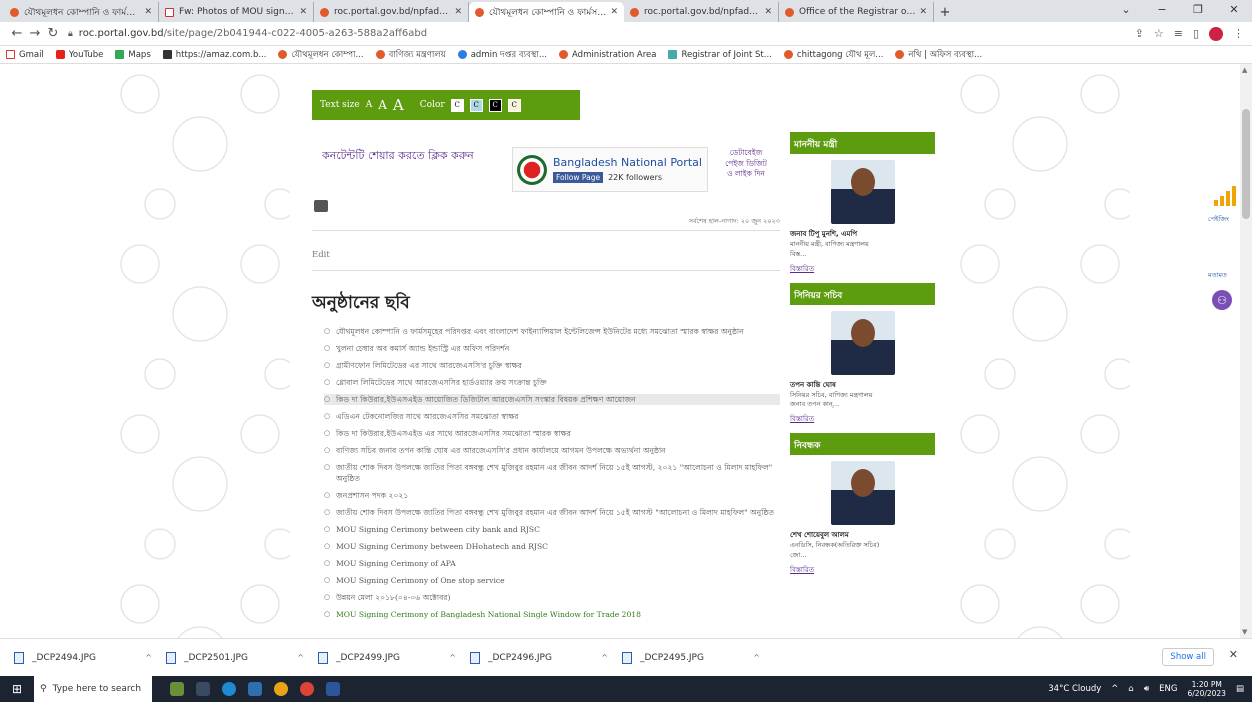 This screenshot has height=702, width=1252. I want to click on follow-page-button: Follow Page, so click(578, 177).